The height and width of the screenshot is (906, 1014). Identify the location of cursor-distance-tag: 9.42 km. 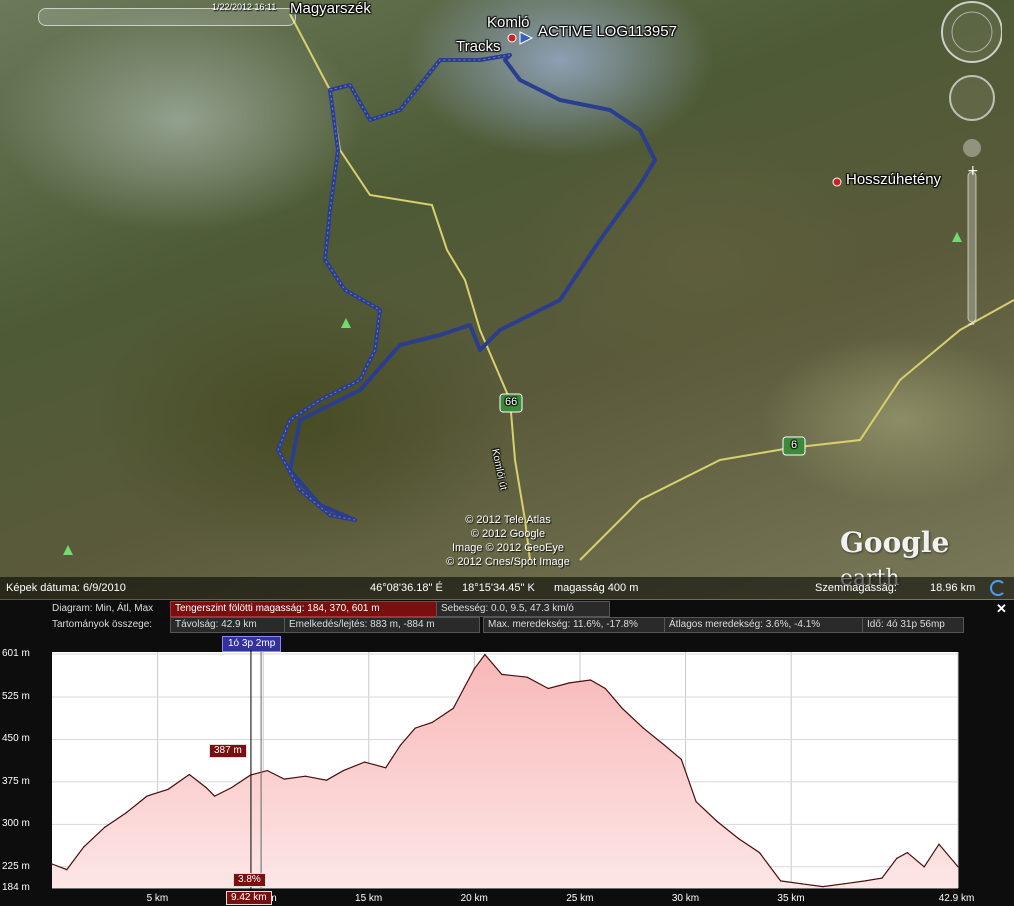
(249, 898).